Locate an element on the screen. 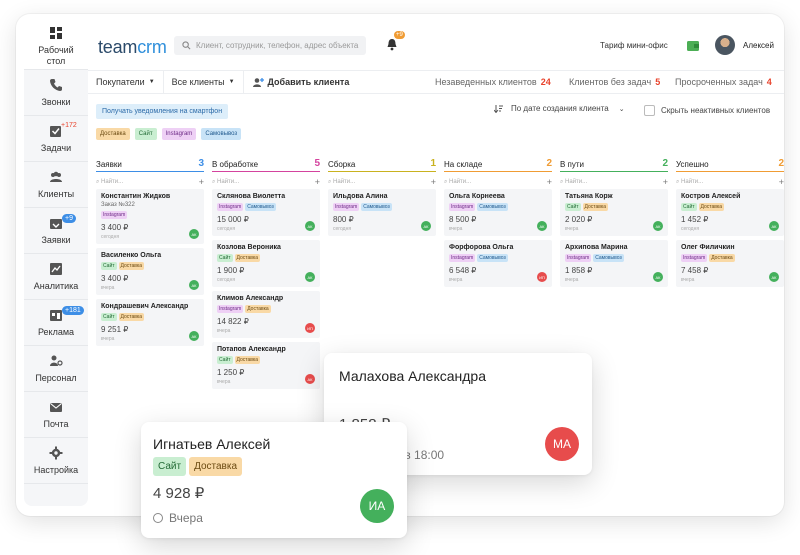 The width and height of the screenshot is (800, 555). column-header: В обработке 5 is located at coordinates (266, 165).